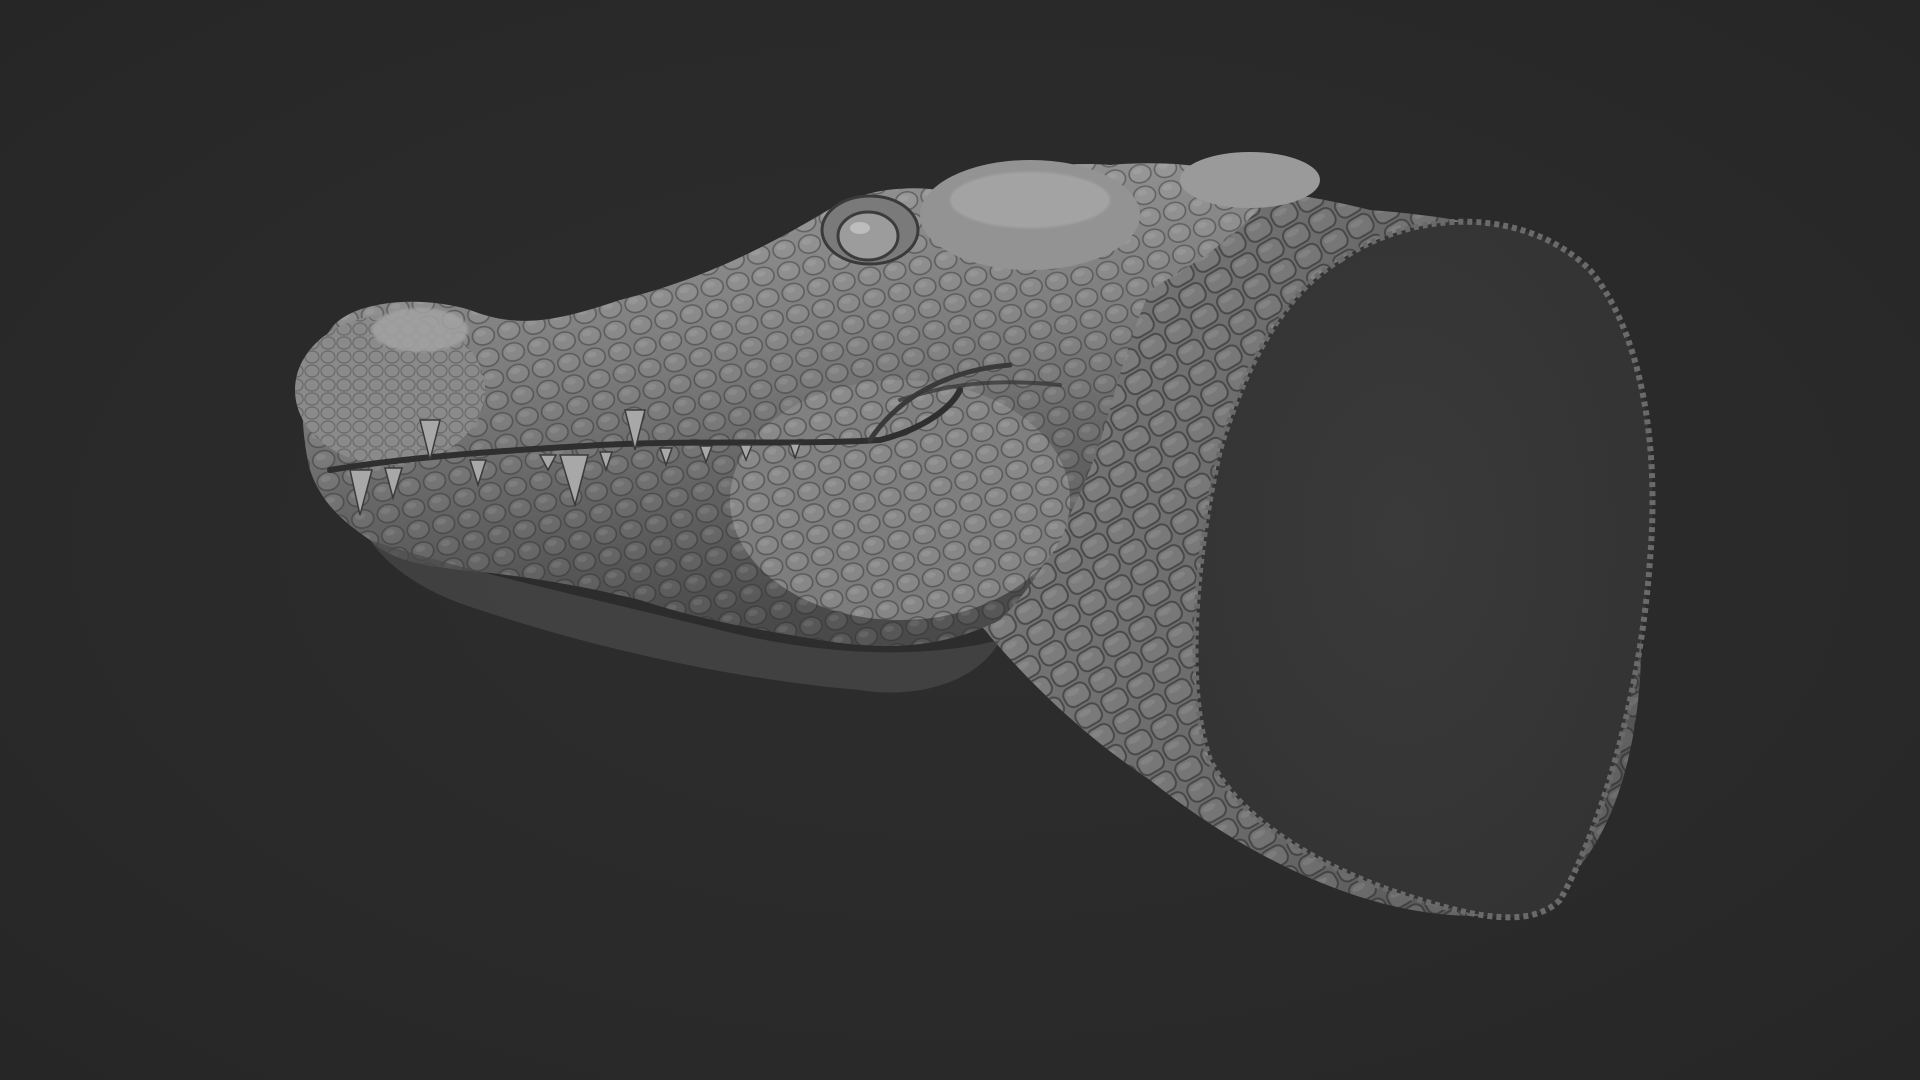 The image size is (1920, 1080). What do you see at coordinates (870, 230) in the screenshot?
I see `eye-icon` at bounding box center [870, 230].